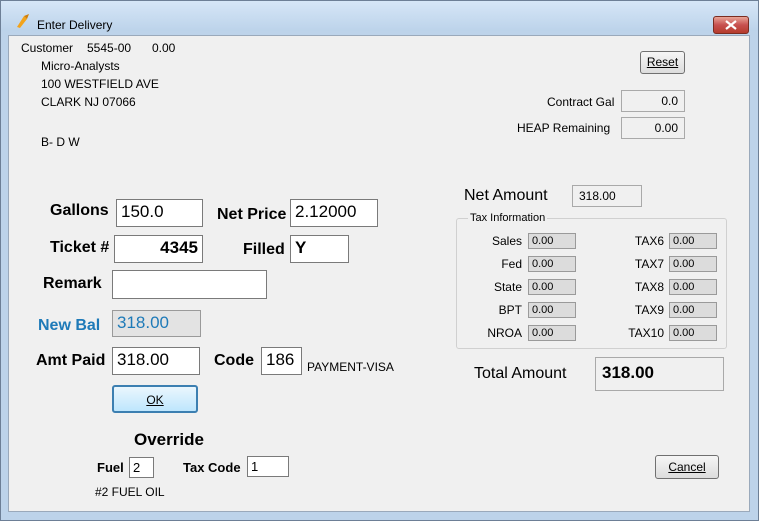 Image resolution: width=761 pixels, height=523 pixels. What do you see at coordinates (268, 466) in the screenshot?
I see `override-tax-code-input: 1` at bounding box center [268, 466].